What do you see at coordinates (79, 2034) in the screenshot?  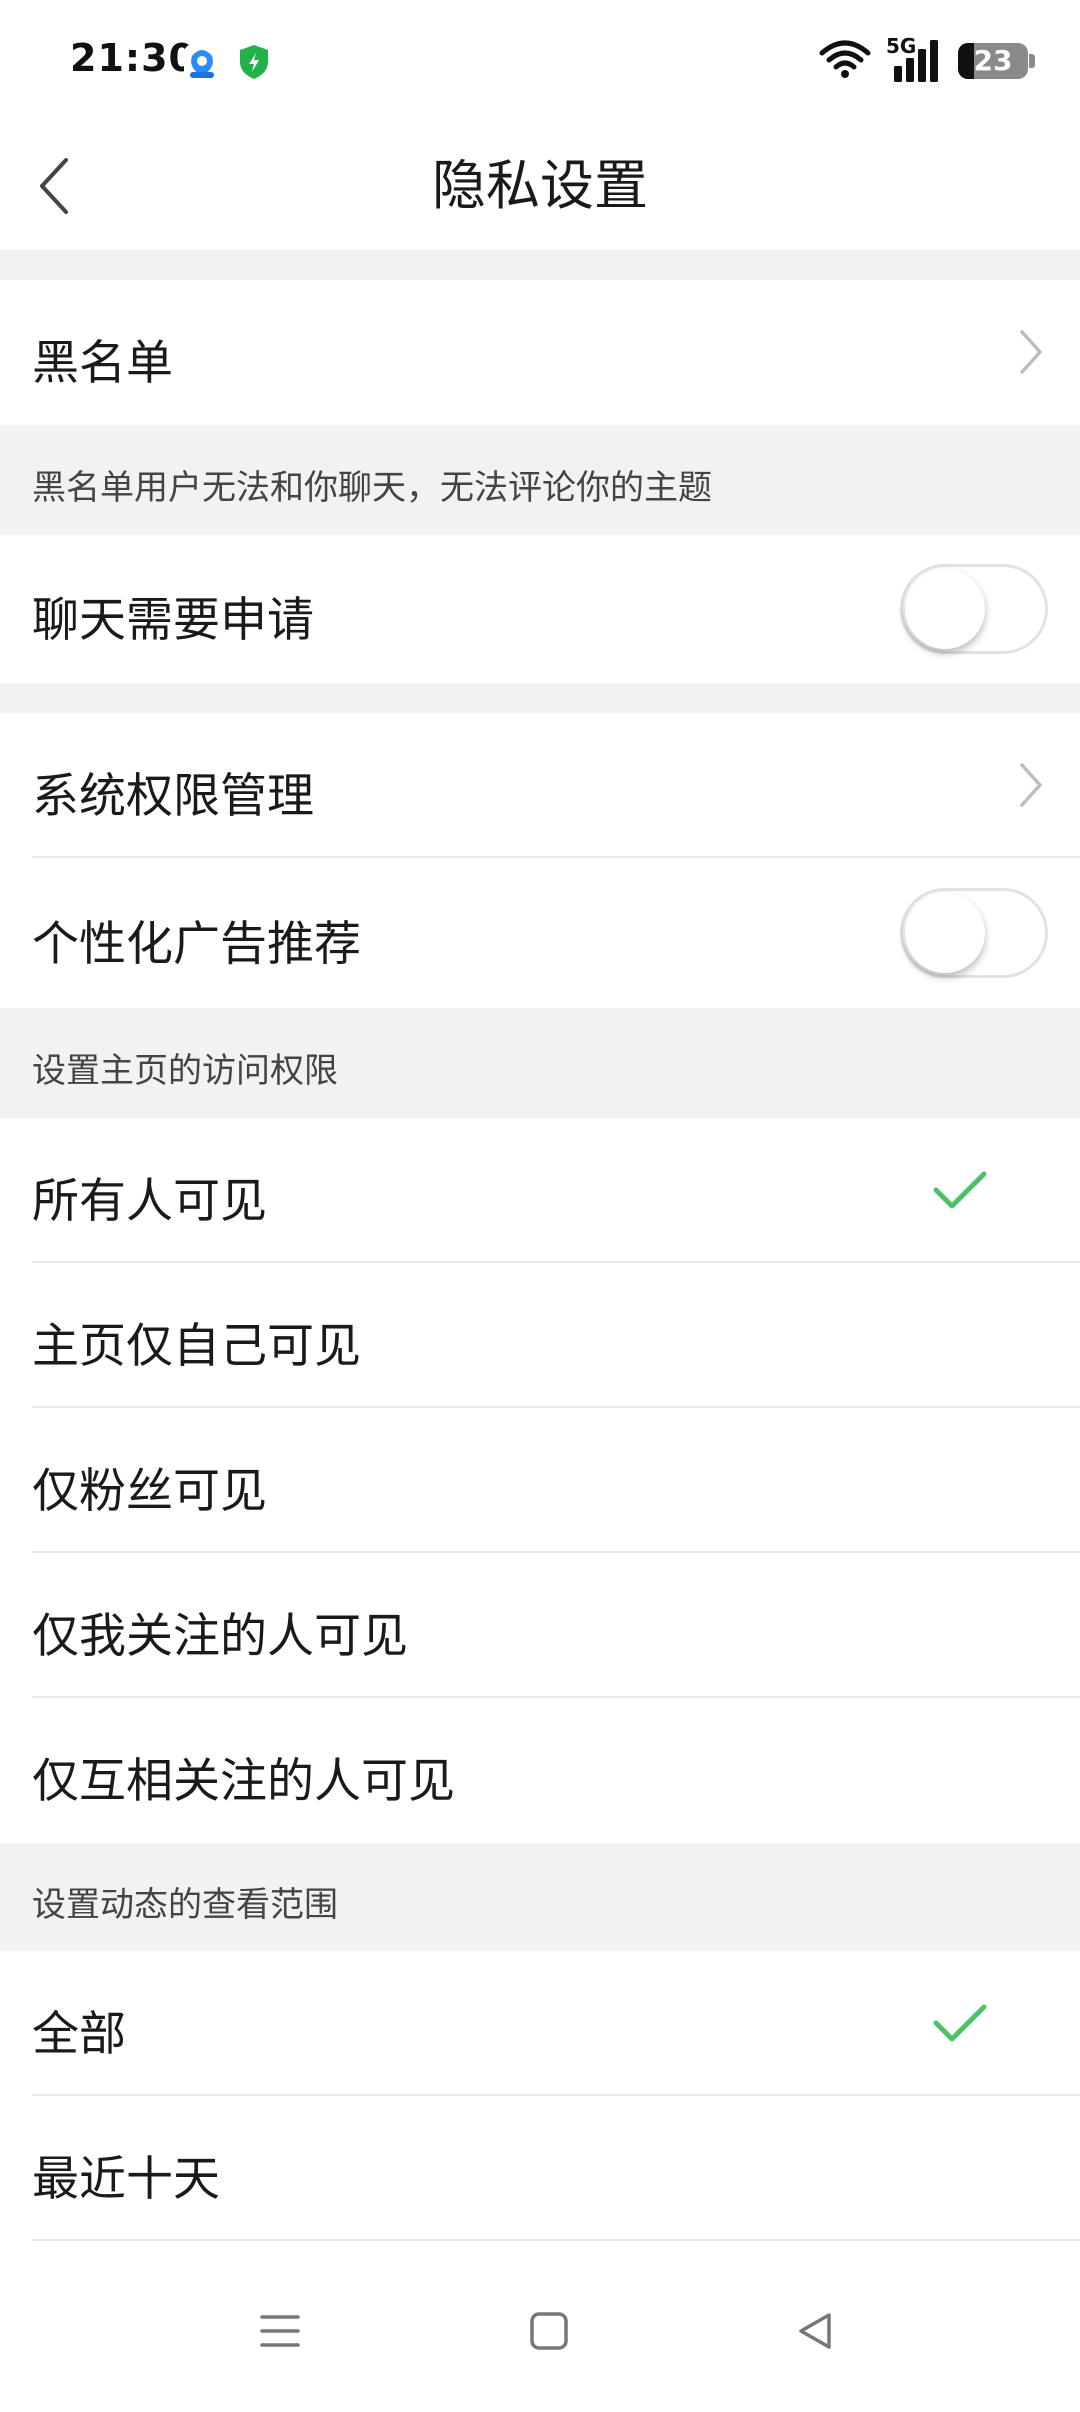 I see `option-label: 全部` at bounding box center [79, 2034].